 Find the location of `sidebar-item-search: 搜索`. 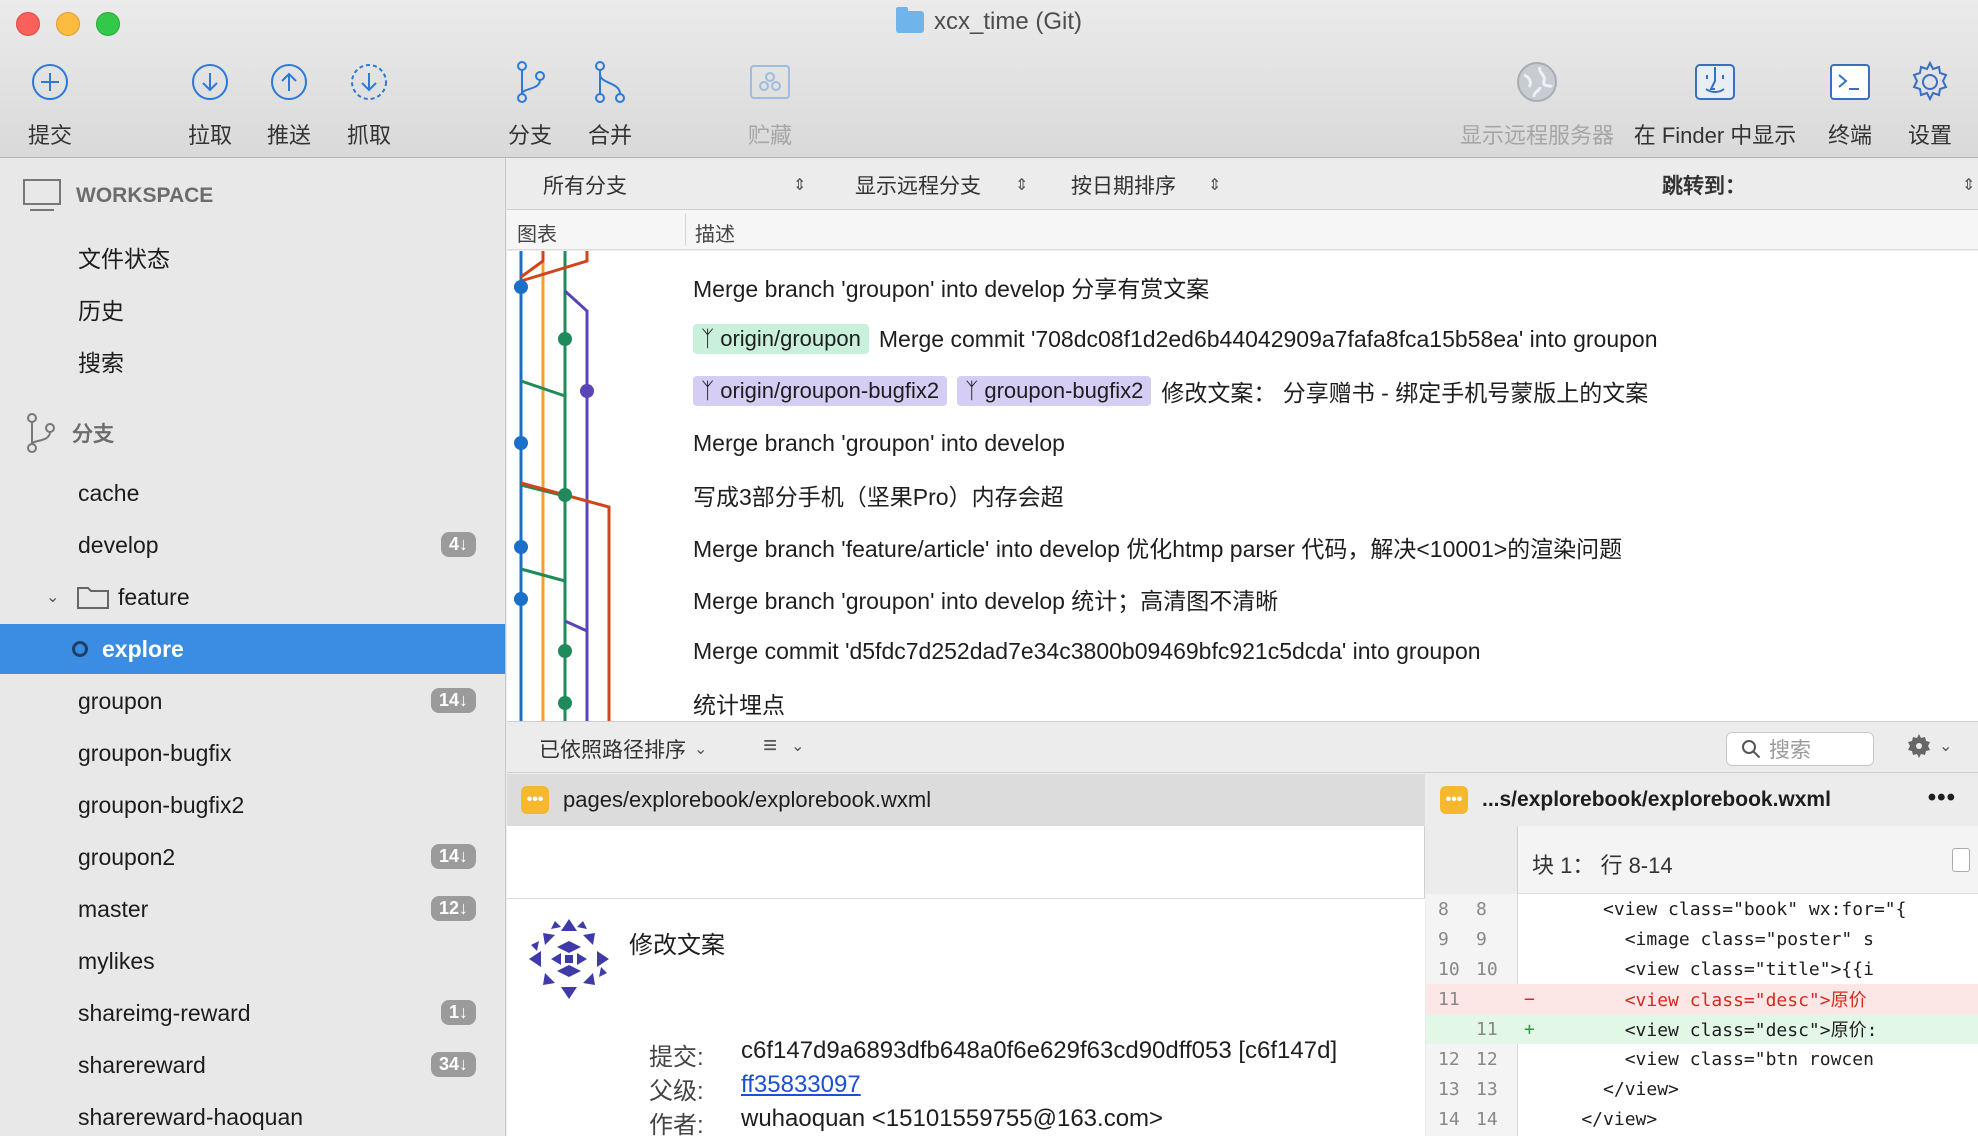

sidebar-item-search: 搜索 is located at coordinates (252, 361).